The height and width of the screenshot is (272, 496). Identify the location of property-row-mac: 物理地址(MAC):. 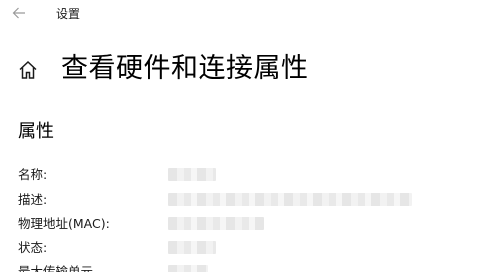
(253, 224).